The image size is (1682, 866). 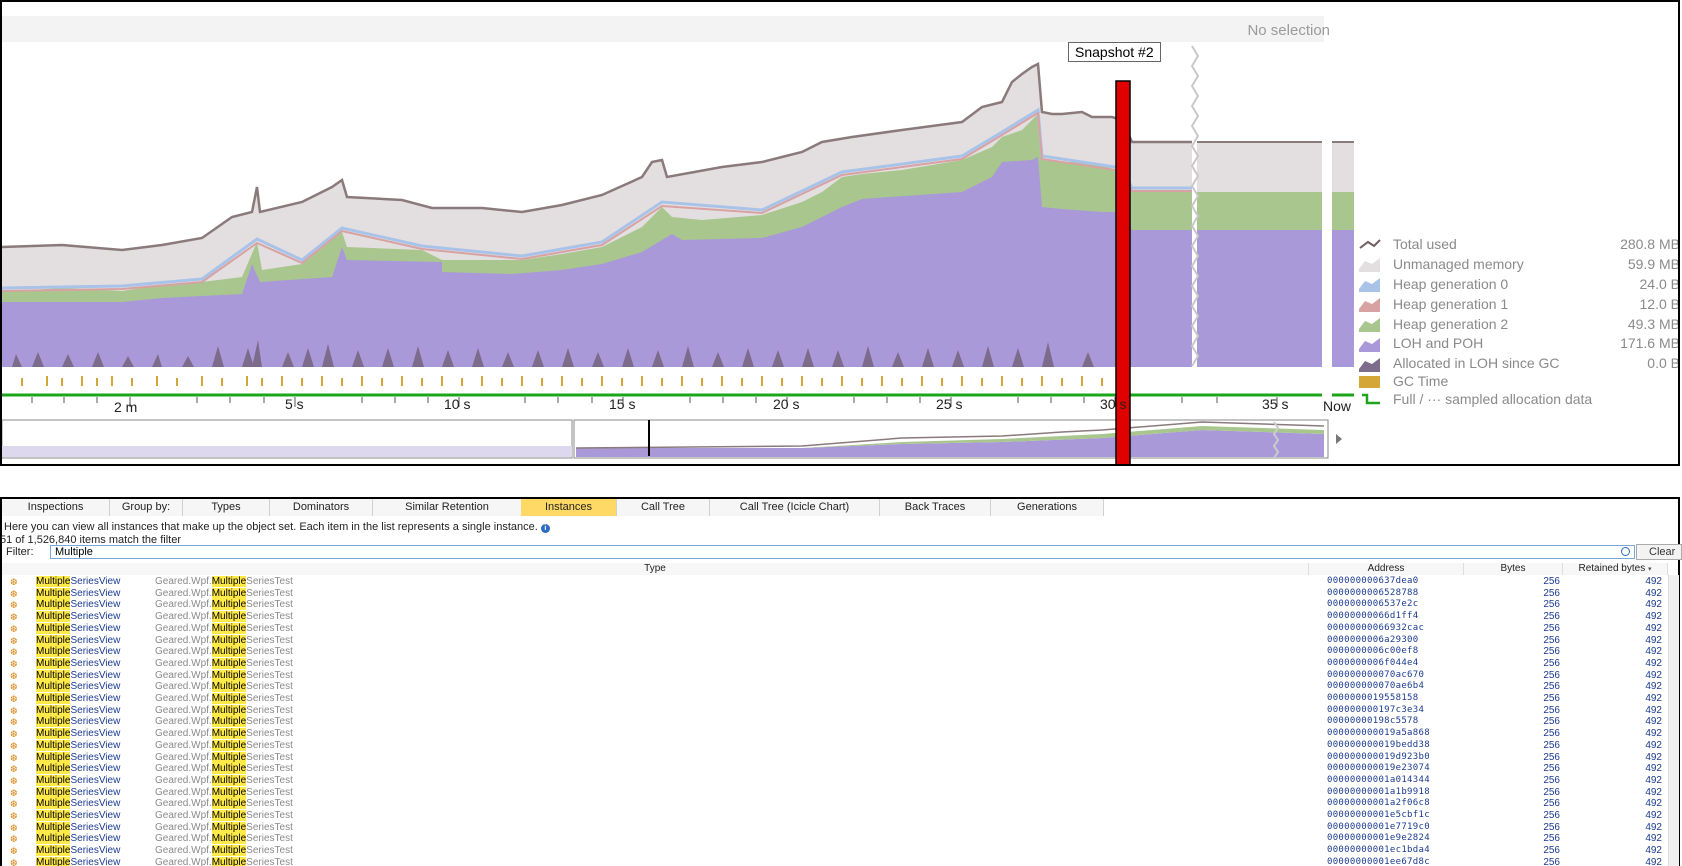 What do you see at coordinates (1047, 507) in the screenshot?
I see `tab-generations: Generations` at bounding box center [1047, 507].